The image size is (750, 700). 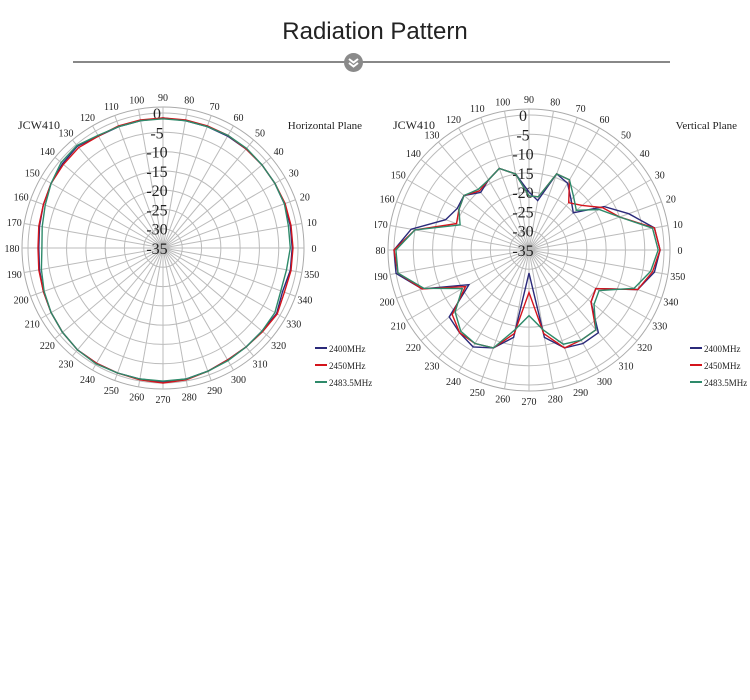 I want to click on double-chevron-down-icon, so click(x=353, y=62).